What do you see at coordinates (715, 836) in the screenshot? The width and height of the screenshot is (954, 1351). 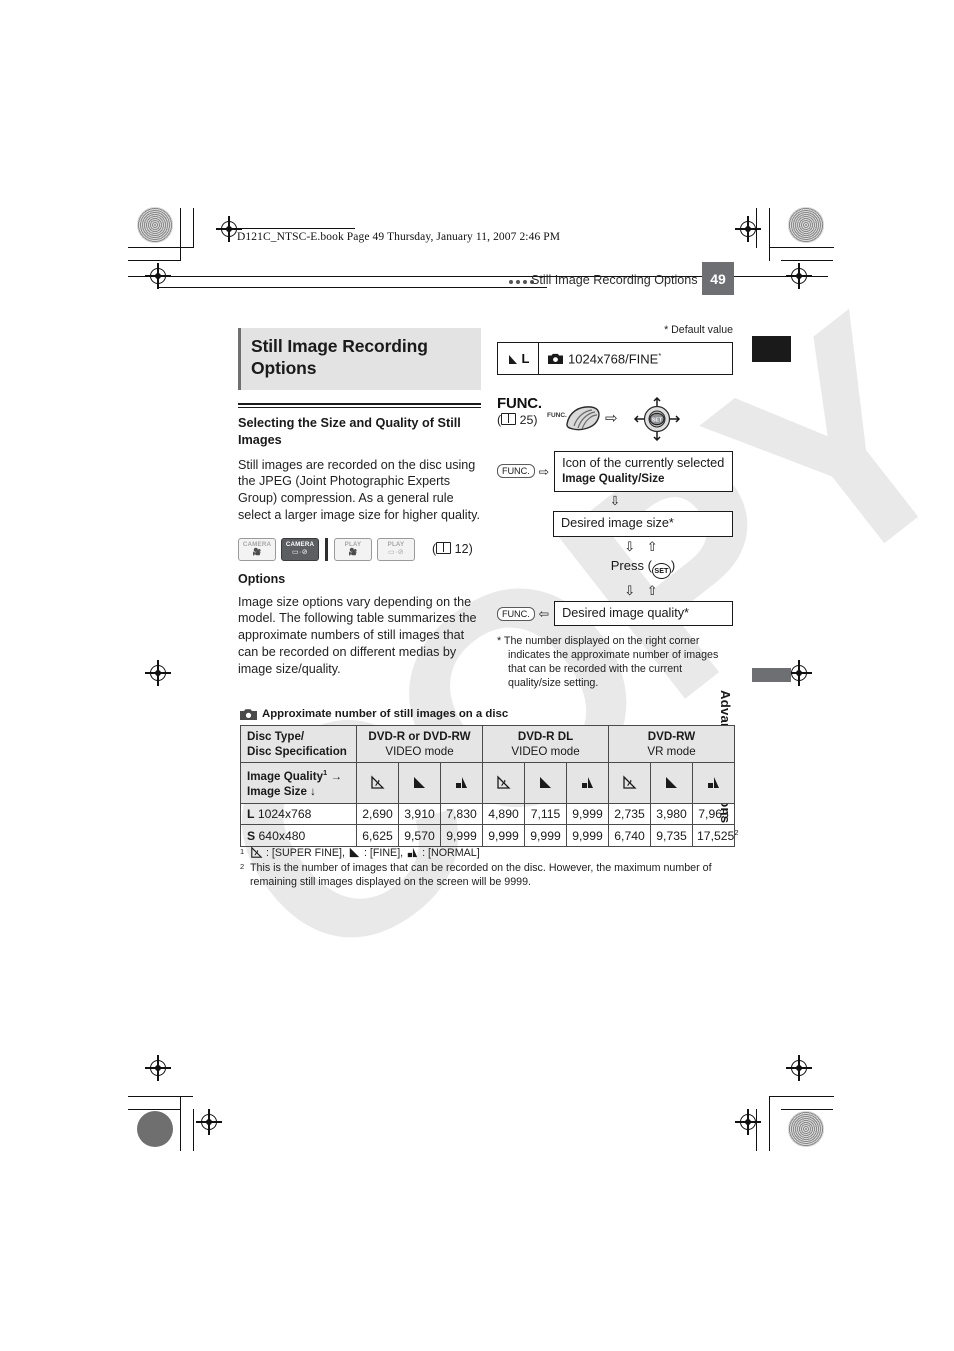 I see `table-cell: 17,5252` at bounding box center [715, 836].